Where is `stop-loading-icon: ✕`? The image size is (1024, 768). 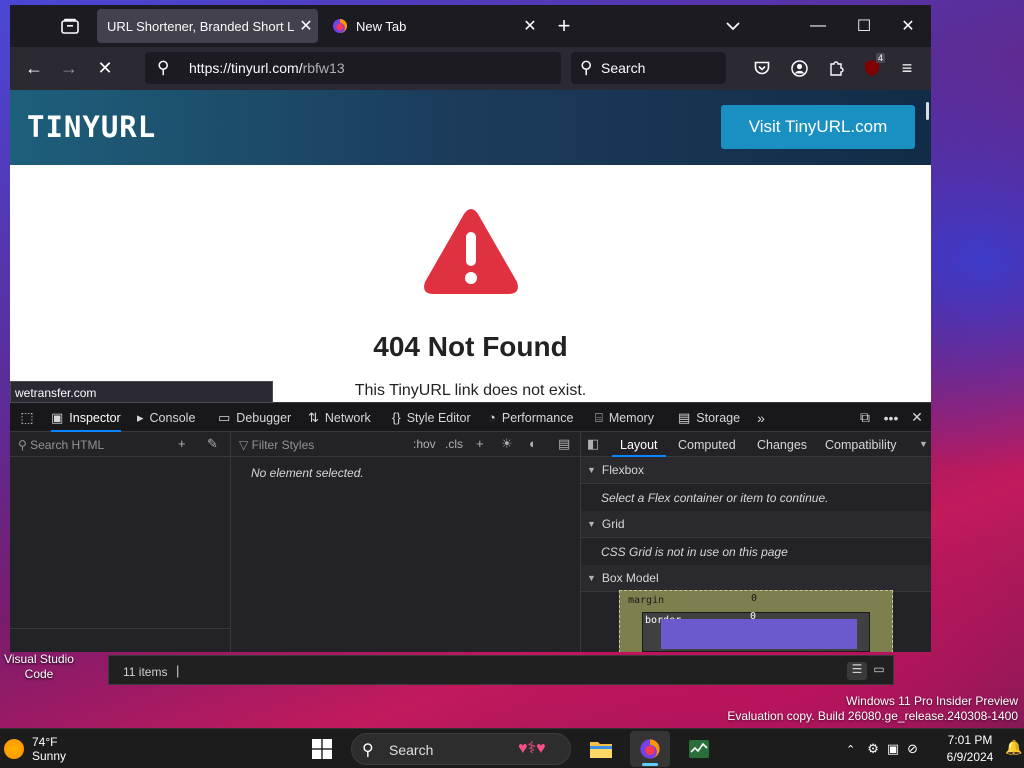
stop-loading-icon: ✕ is located at coordinates (105, 68).